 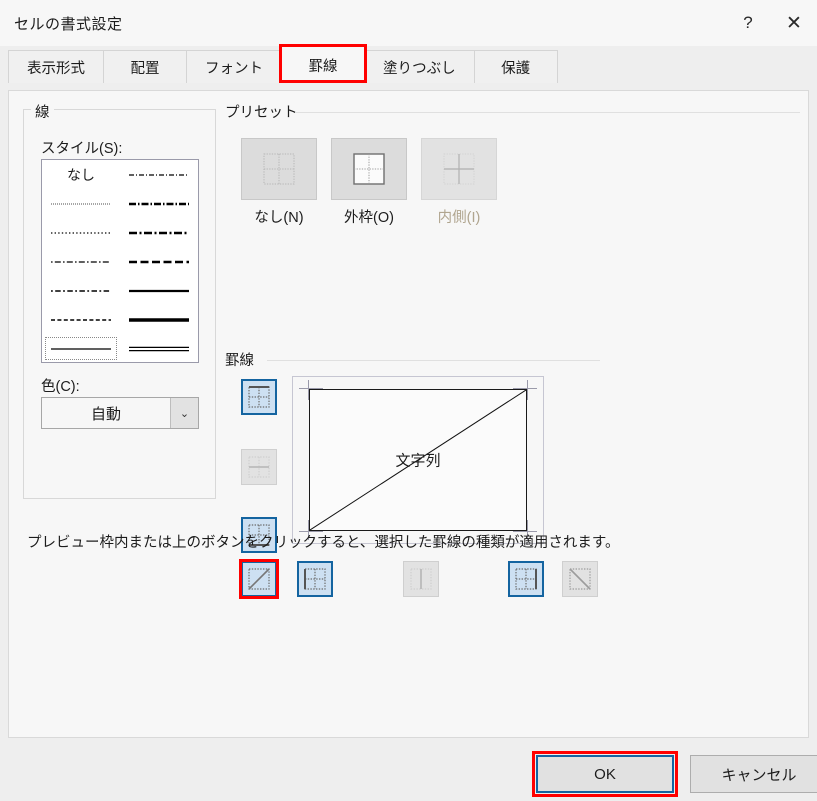 I want to click on preview-text: 文字列, so click(x=418, y=461).